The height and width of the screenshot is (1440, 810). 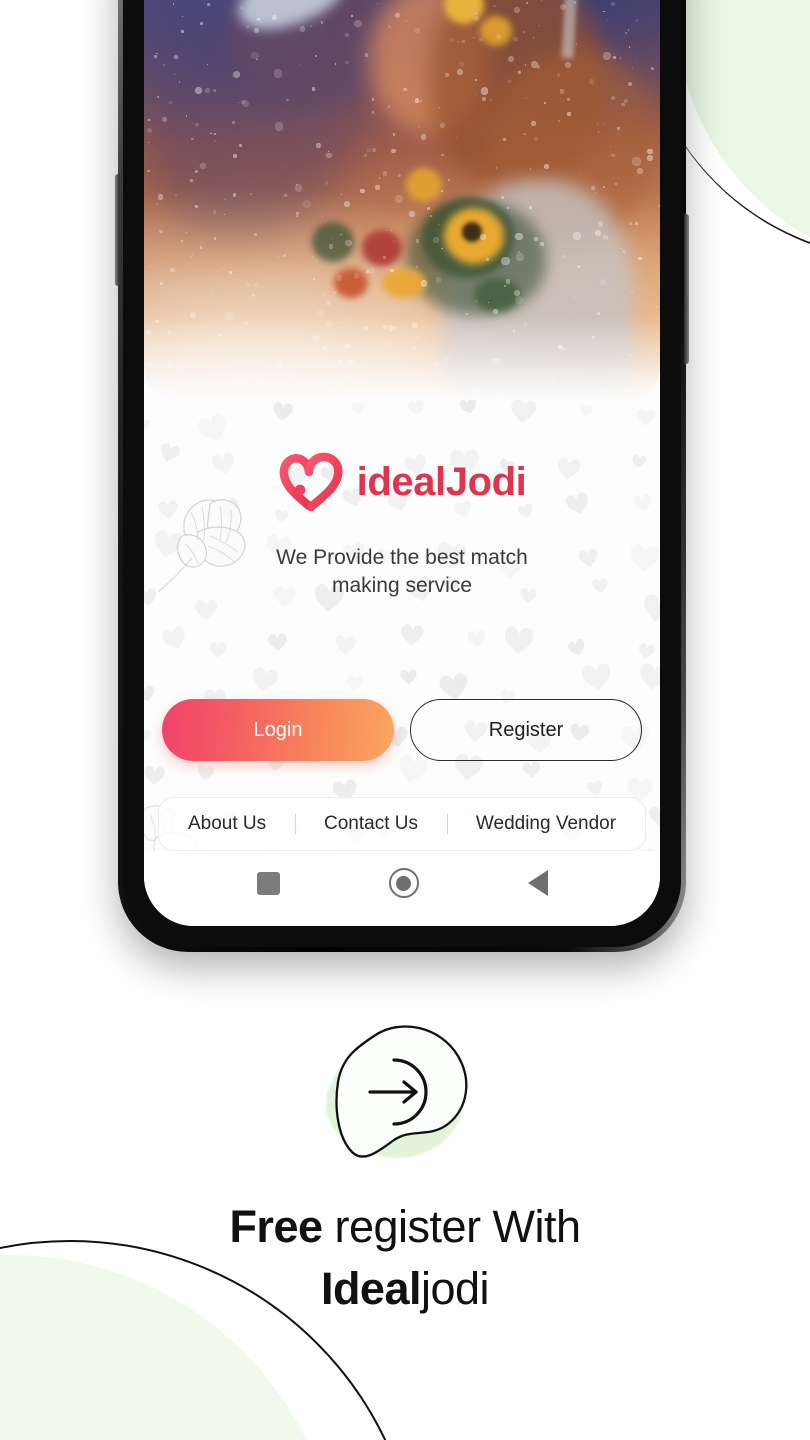 What do you see at coordinates (402, 571) in the screenshot?
I see `tagline: We Provide the best match making service` at bounding box center [402, 571].